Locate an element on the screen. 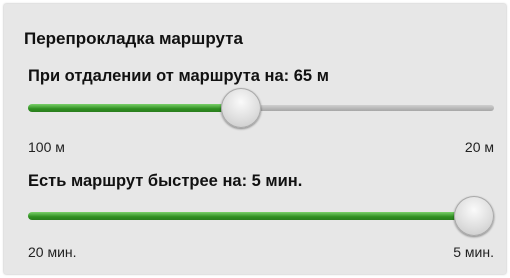 This screenshot has width=510, height=278. faster-route-max-label: 5 мин. is located at coordinates (473, 252).